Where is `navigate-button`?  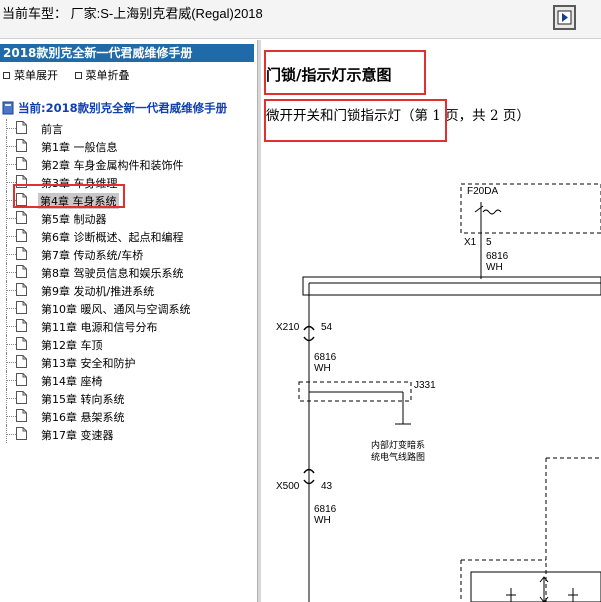
navigate-button is located at coordinates (564, 17).